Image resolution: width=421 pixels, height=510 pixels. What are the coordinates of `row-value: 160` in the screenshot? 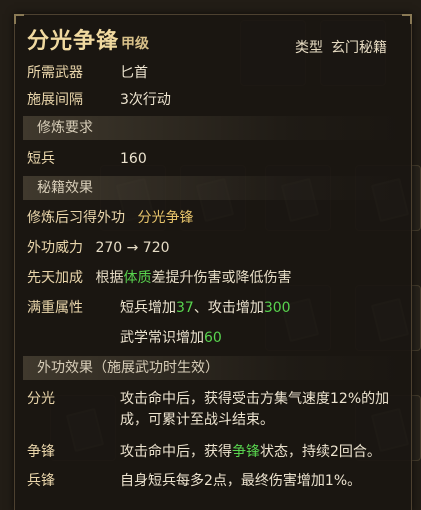 It's located at (133, 159).